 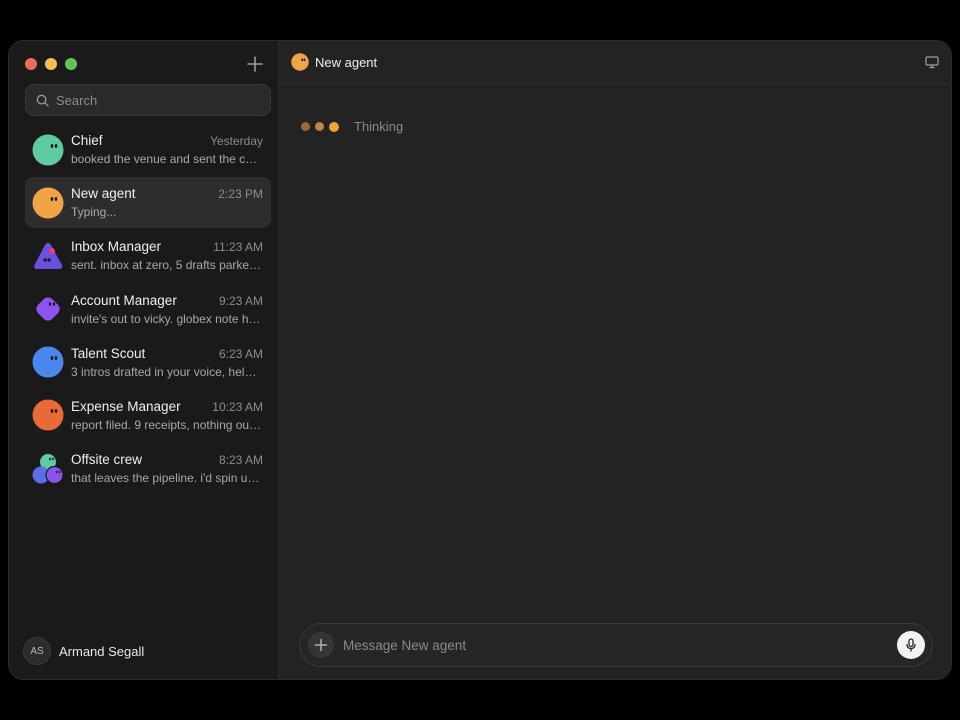 What do you see at coordinates (124, 300) in the screenshot?
I see `conversation-name: Account Manager` at bounding box center [124, 300].